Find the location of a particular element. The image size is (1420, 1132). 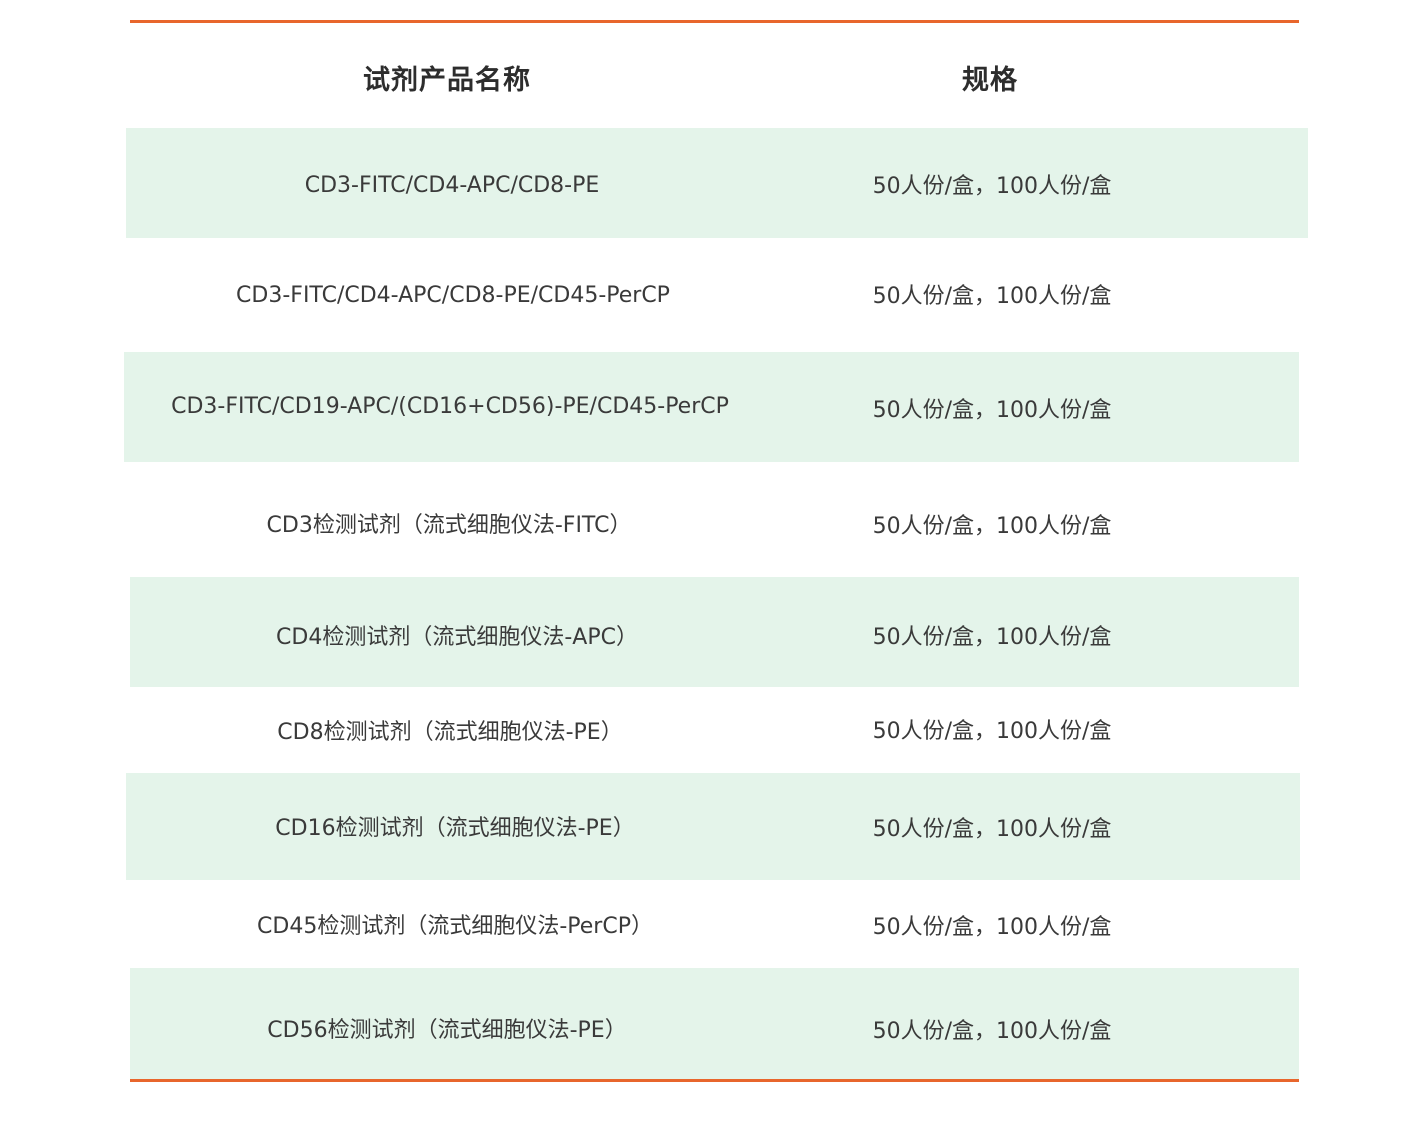

product-name-cell: CD45检测试剂（流式细胞仪法-PerCP） is located at coordinates (455, 926).